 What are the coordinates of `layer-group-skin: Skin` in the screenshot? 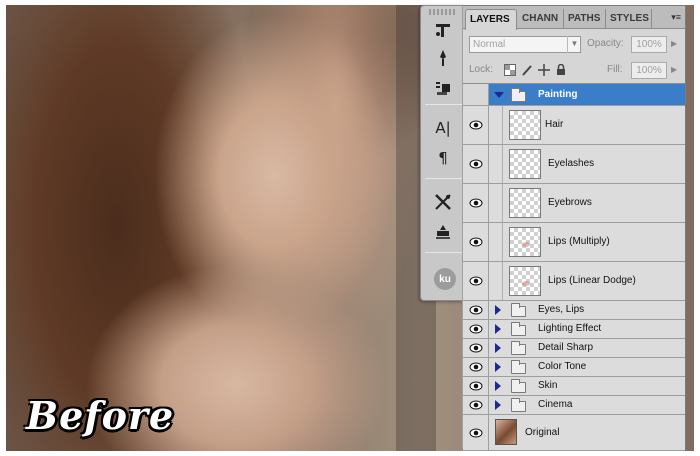 It's located at (574, 386).